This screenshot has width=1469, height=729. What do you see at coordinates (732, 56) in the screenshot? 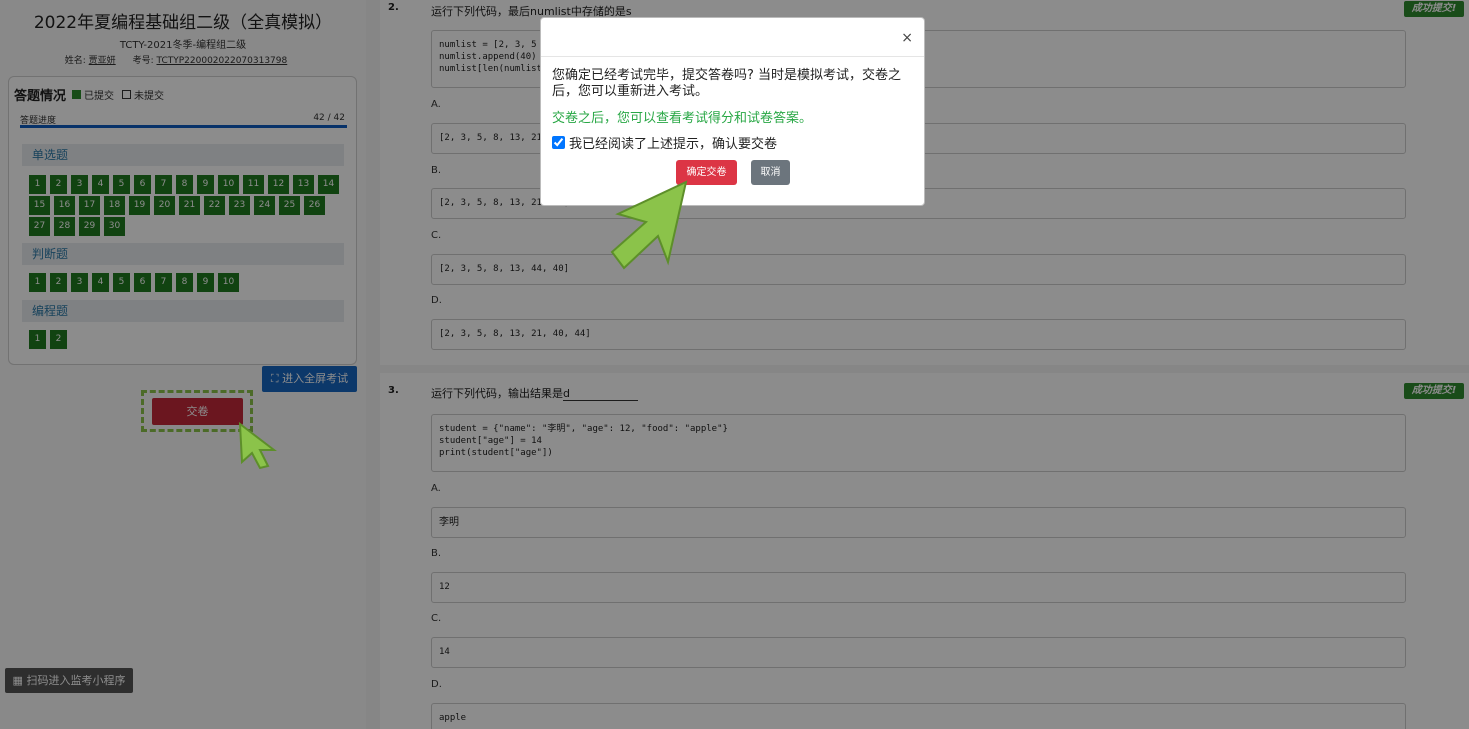
I see `dialog-divider` at bounding box center [732, 56].